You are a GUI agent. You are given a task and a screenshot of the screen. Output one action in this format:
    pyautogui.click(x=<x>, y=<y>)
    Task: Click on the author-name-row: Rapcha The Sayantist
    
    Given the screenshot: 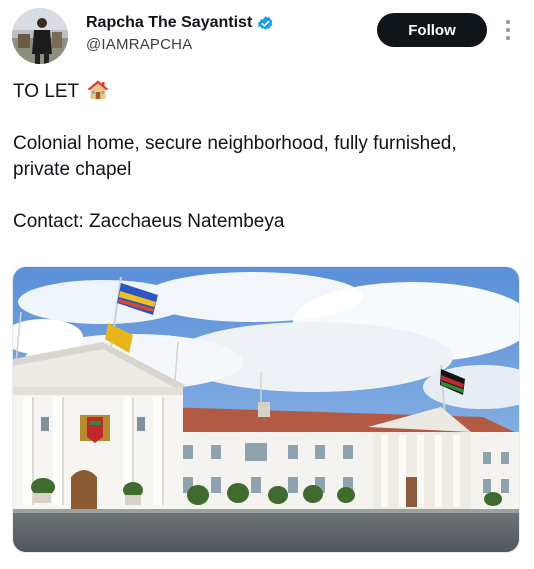 What is the action you would take?
    pyautogui.click(x=180, y=23)
    